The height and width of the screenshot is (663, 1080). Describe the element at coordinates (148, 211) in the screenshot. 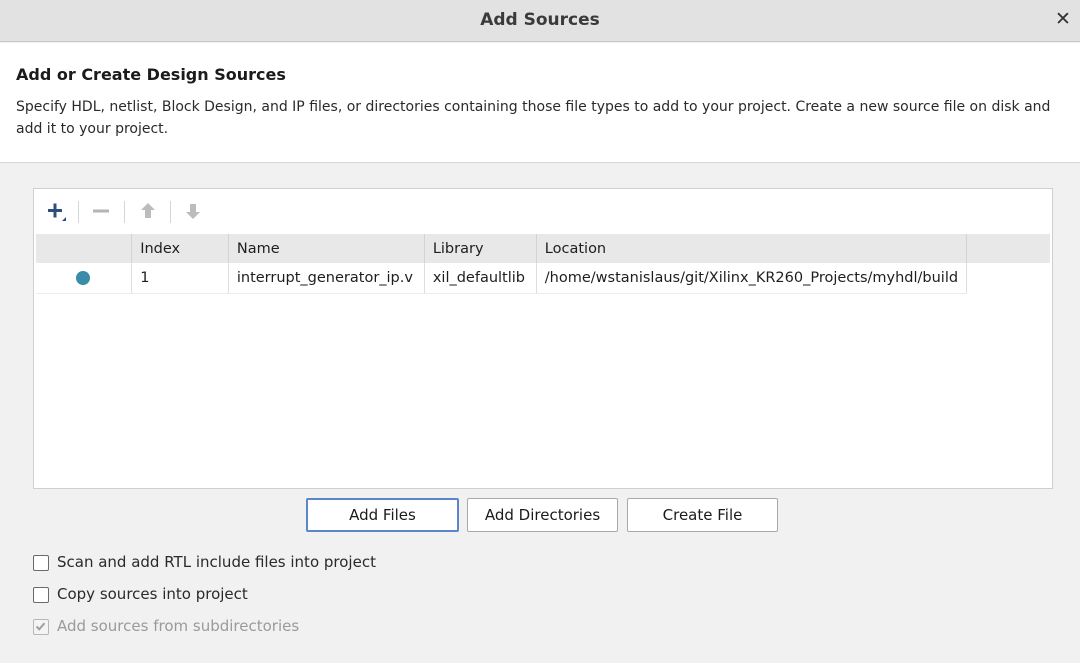

I see `arrow-up-icon` at that location.